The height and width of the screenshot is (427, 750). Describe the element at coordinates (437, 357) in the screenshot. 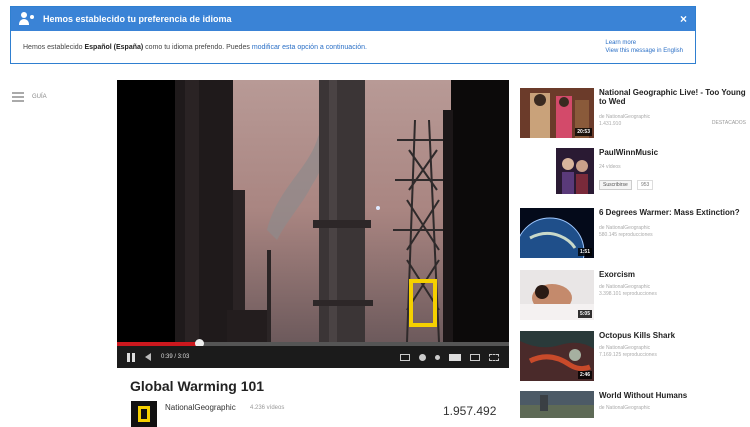

I see `annotations-icon` at that location.